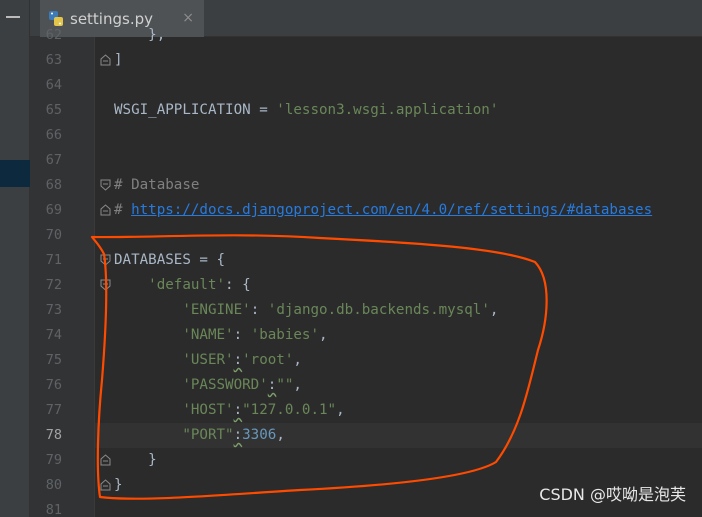 This screenshot has width=702, height=517. Describe the element at coordinates (238, 285) in the screenshot. I see `code-token: : {` at that location.